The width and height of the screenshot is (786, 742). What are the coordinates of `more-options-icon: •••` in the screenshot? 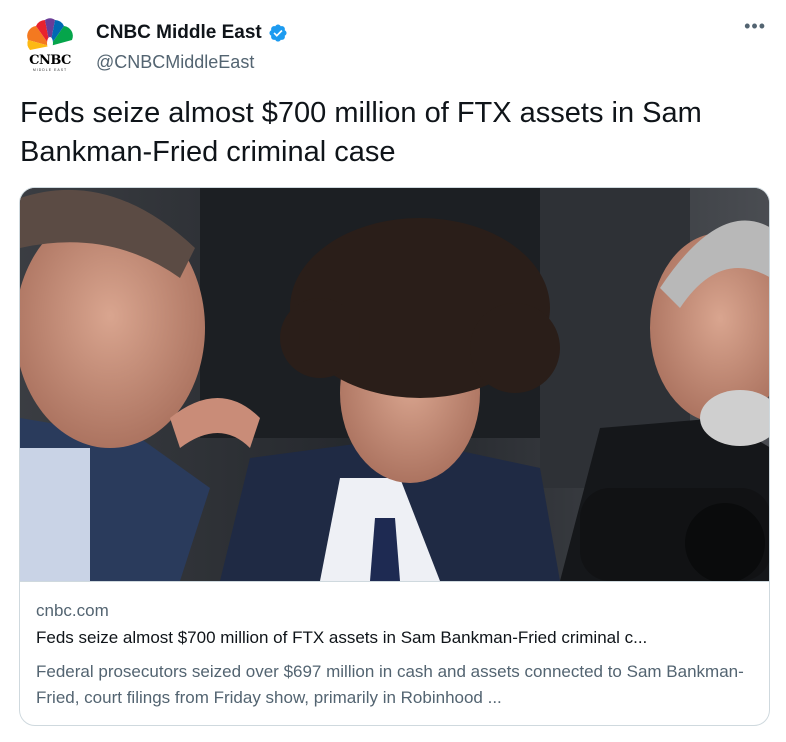 It's located at (755, 26).